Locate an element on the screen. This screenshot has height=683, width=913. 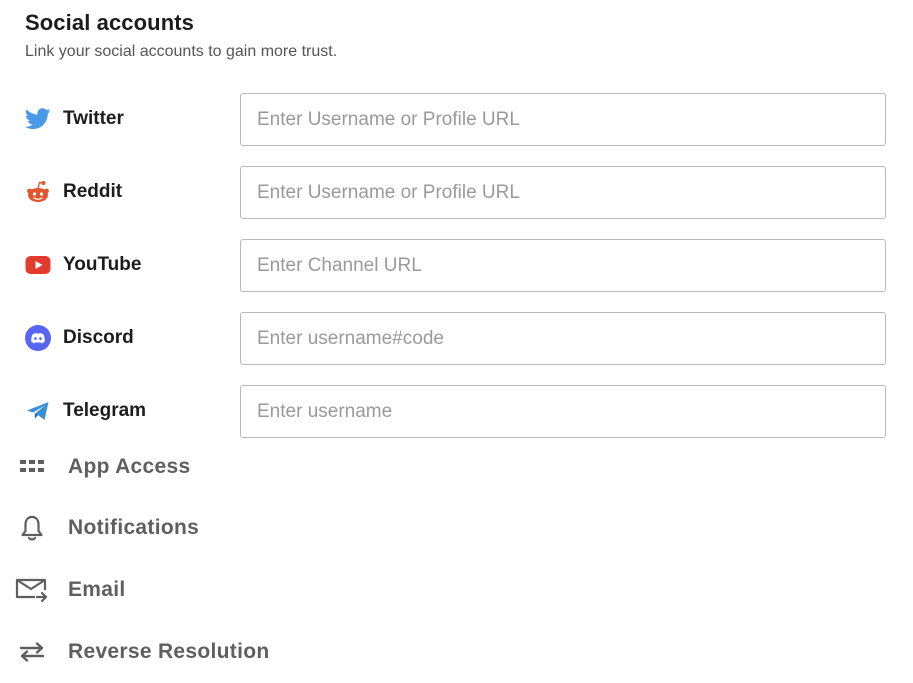
social-row-discord: Discord is located at coordinates (456, 338).